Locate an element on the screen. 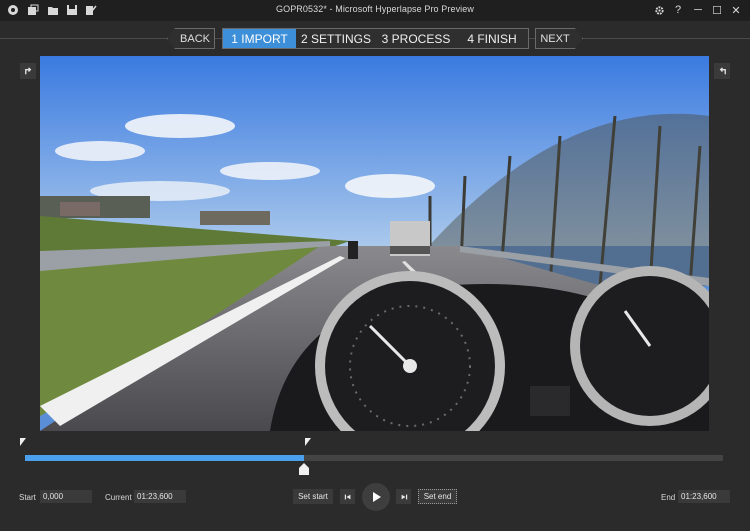 The height and width of the screenshot is (531, 750). rotate-right-icon is located at coordinates (722, 71).